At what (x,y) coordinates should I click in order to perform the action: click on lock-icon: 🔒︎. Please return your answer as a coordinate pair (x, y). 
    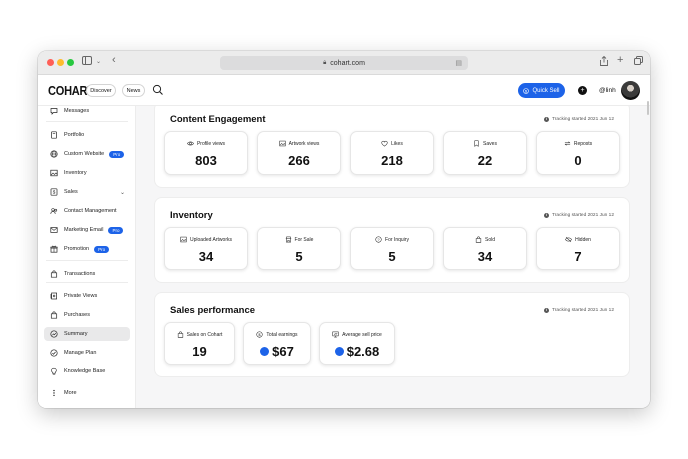
    Looking at the image, I should click on (325, 62).